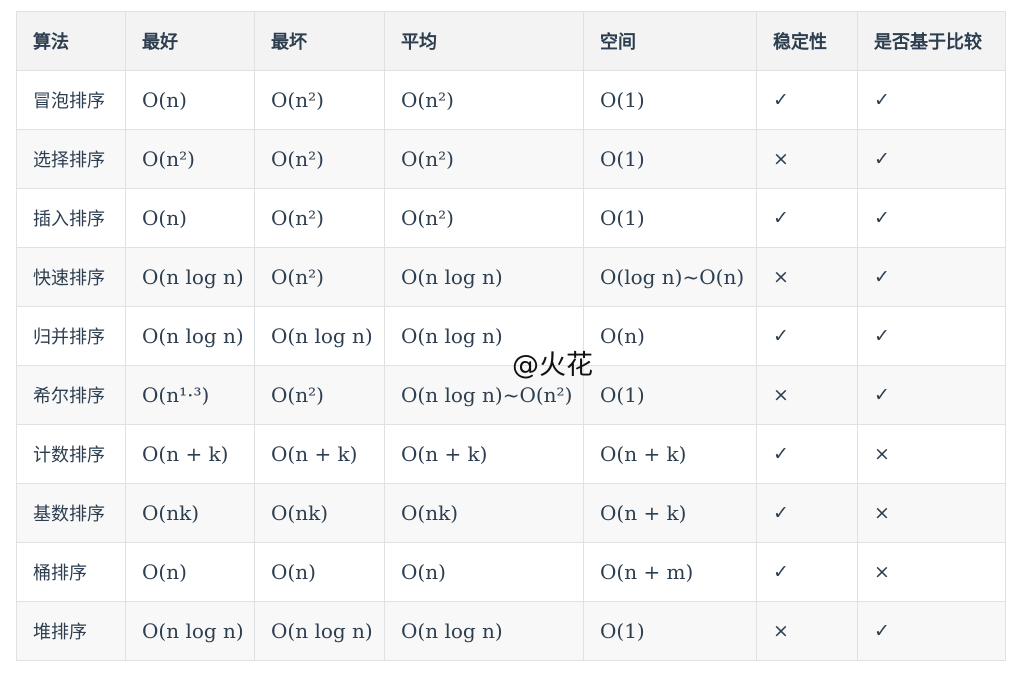 This screenshot has width=1023, height=674. I want to click on algorithm-name: 选择排序, so click(71, 159).